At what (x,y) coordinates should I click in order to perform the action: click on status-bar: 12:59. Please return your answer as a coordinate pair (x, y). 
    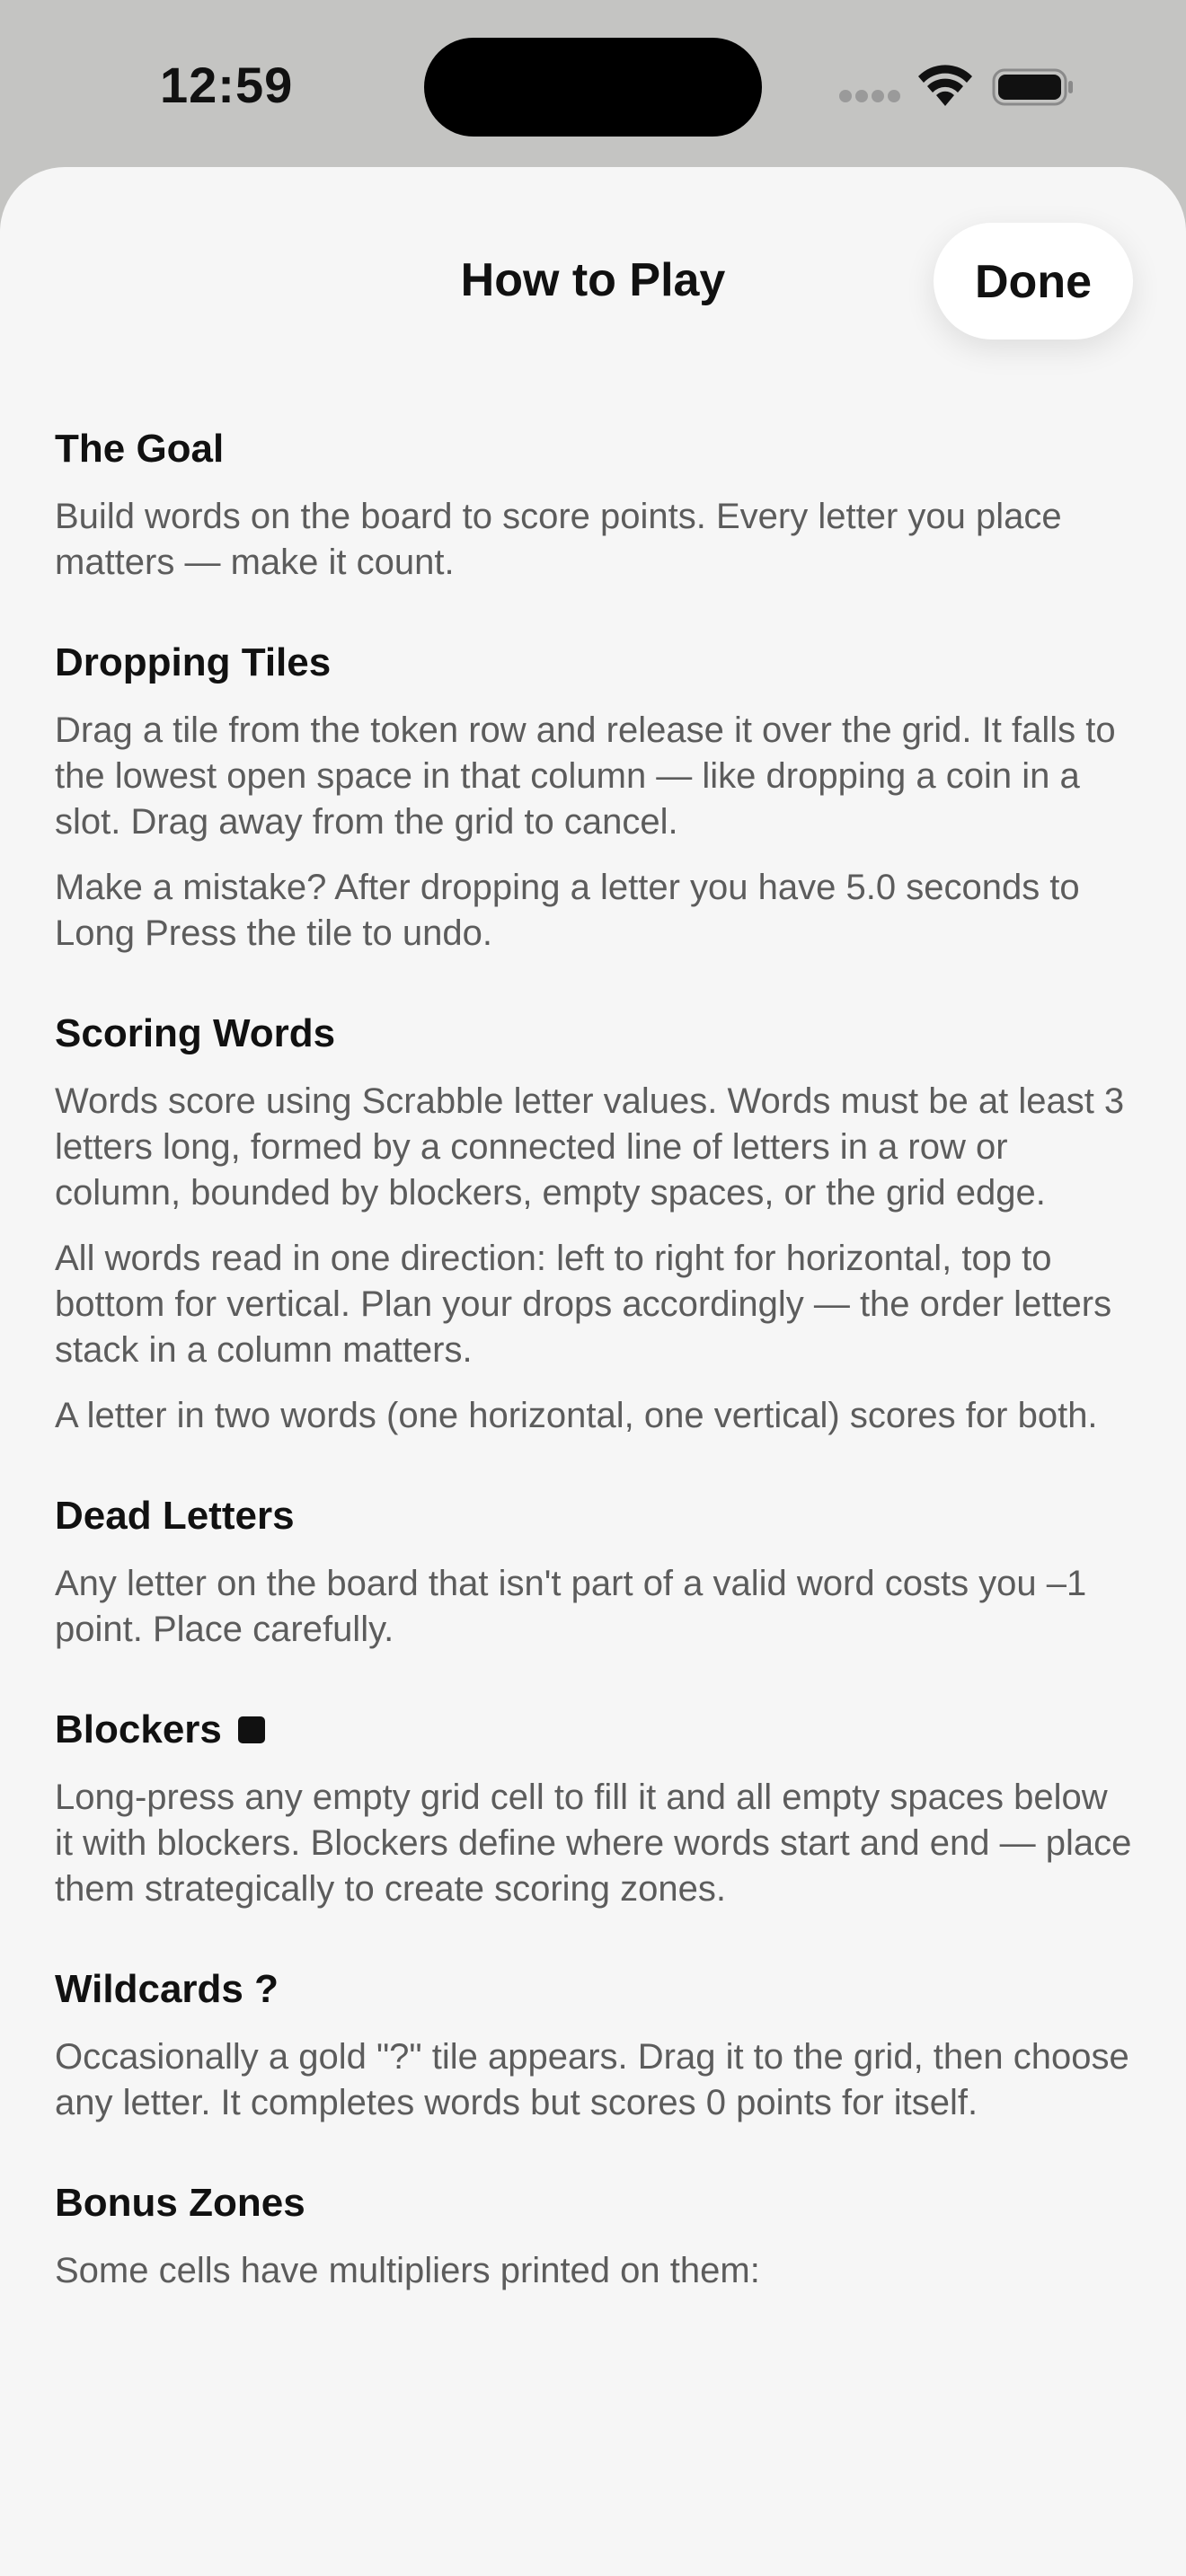
    Looking at the image, I should click on (593, 83).